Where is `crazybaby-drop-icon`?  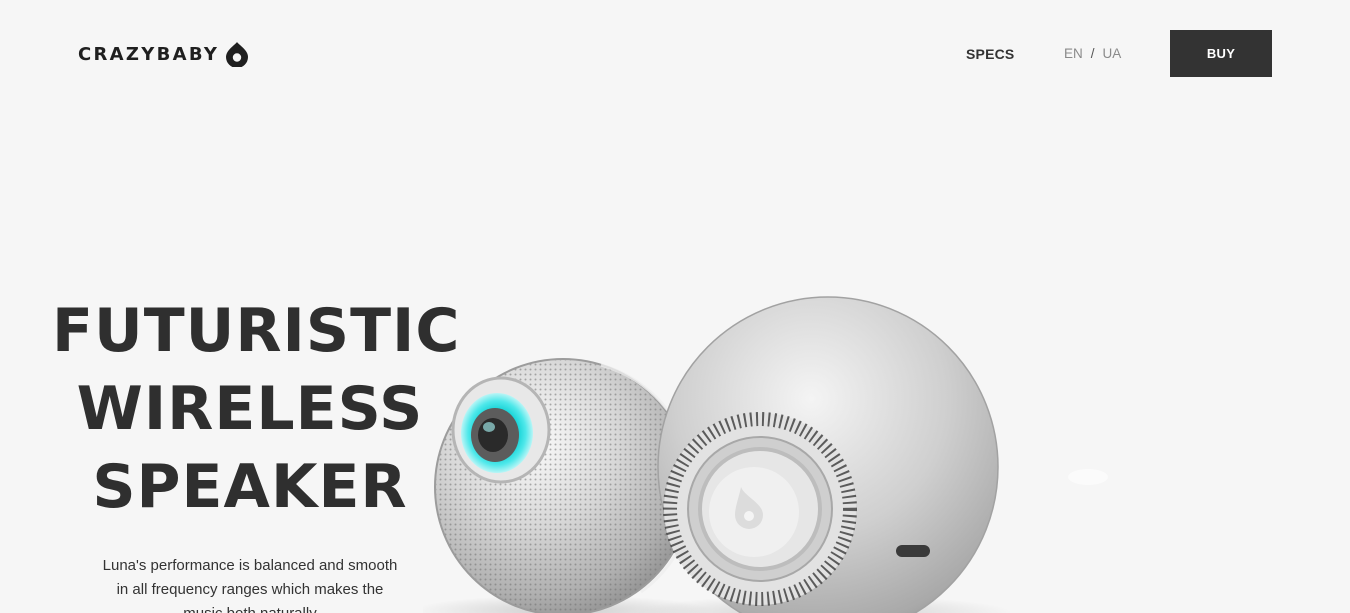 crazybaby-drop-icon is located at coordinates (237, 54).